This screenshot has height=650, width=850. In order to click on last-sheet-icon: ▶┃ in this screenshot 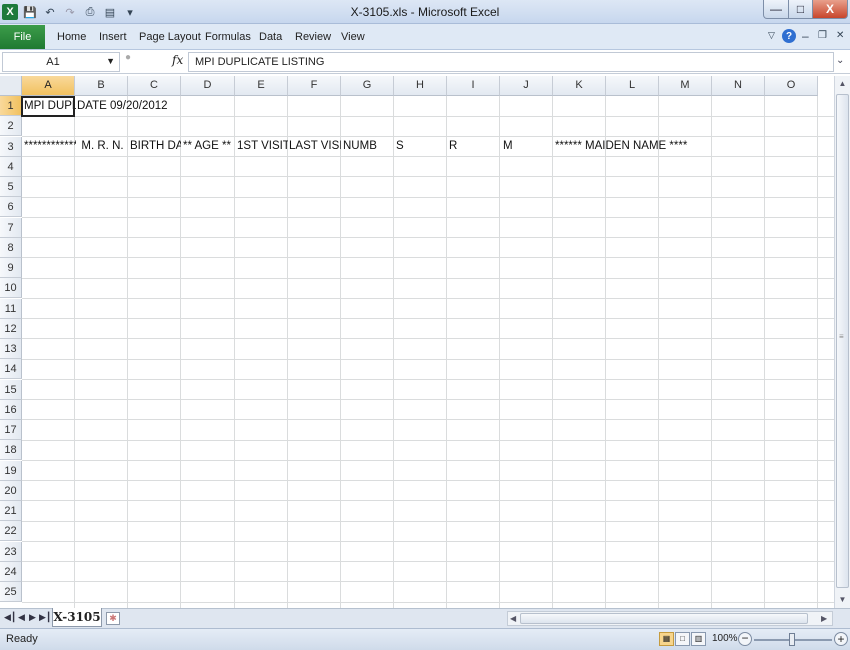, I will do `click(45, 617)`.